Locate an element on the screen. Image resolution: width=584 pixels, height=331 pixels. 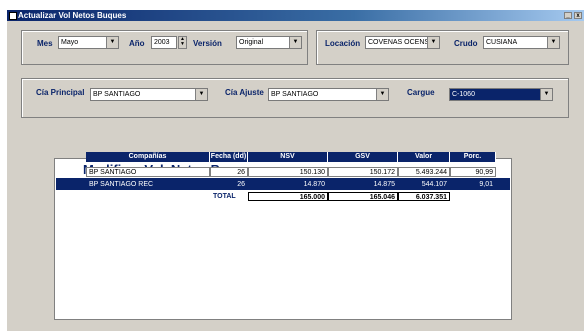
cia-ajuste-label: Cía Ajuste is located at coordinates (244, 92).